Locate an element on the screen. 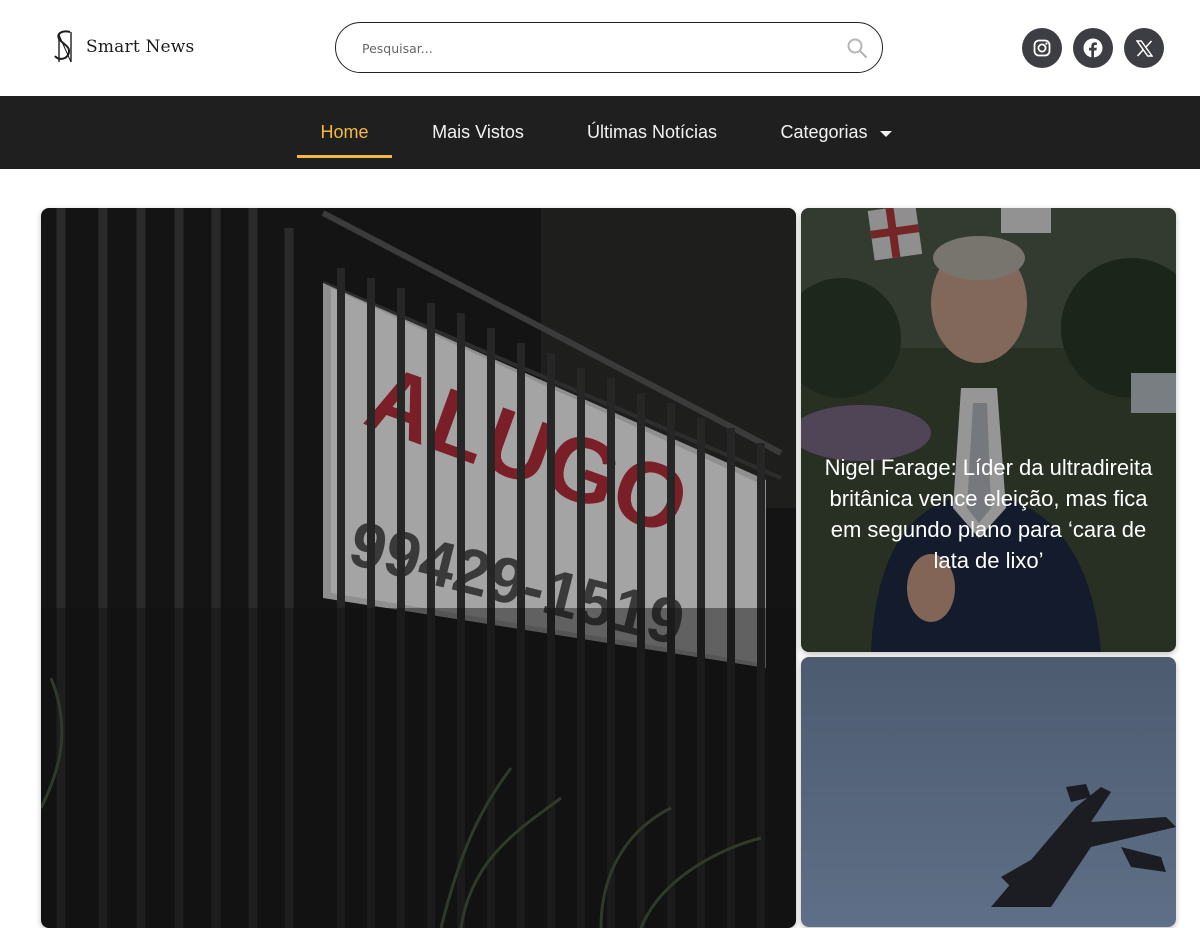  nav-item-label: Mais Vistos is located at coordinates (478, 132).